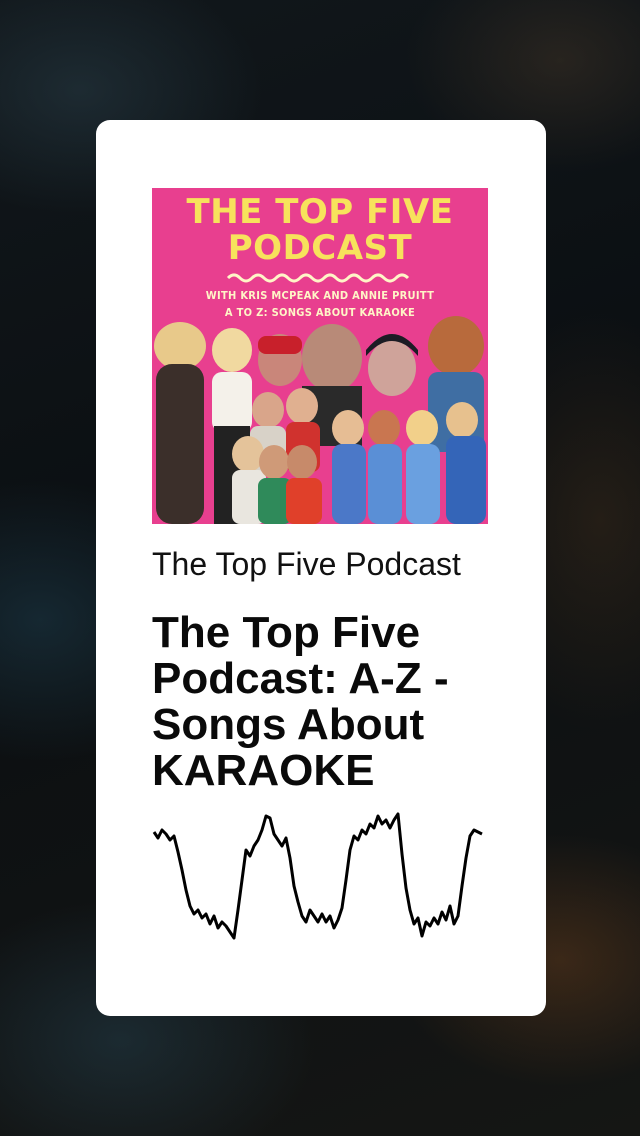 The height and width of the screenshot is (1136, 640). What do you see at coordinates (320, 230) in the screenshot?
I see `cover-title: THE TOP FIVE PODCAST` at bounding box center [320, 230].